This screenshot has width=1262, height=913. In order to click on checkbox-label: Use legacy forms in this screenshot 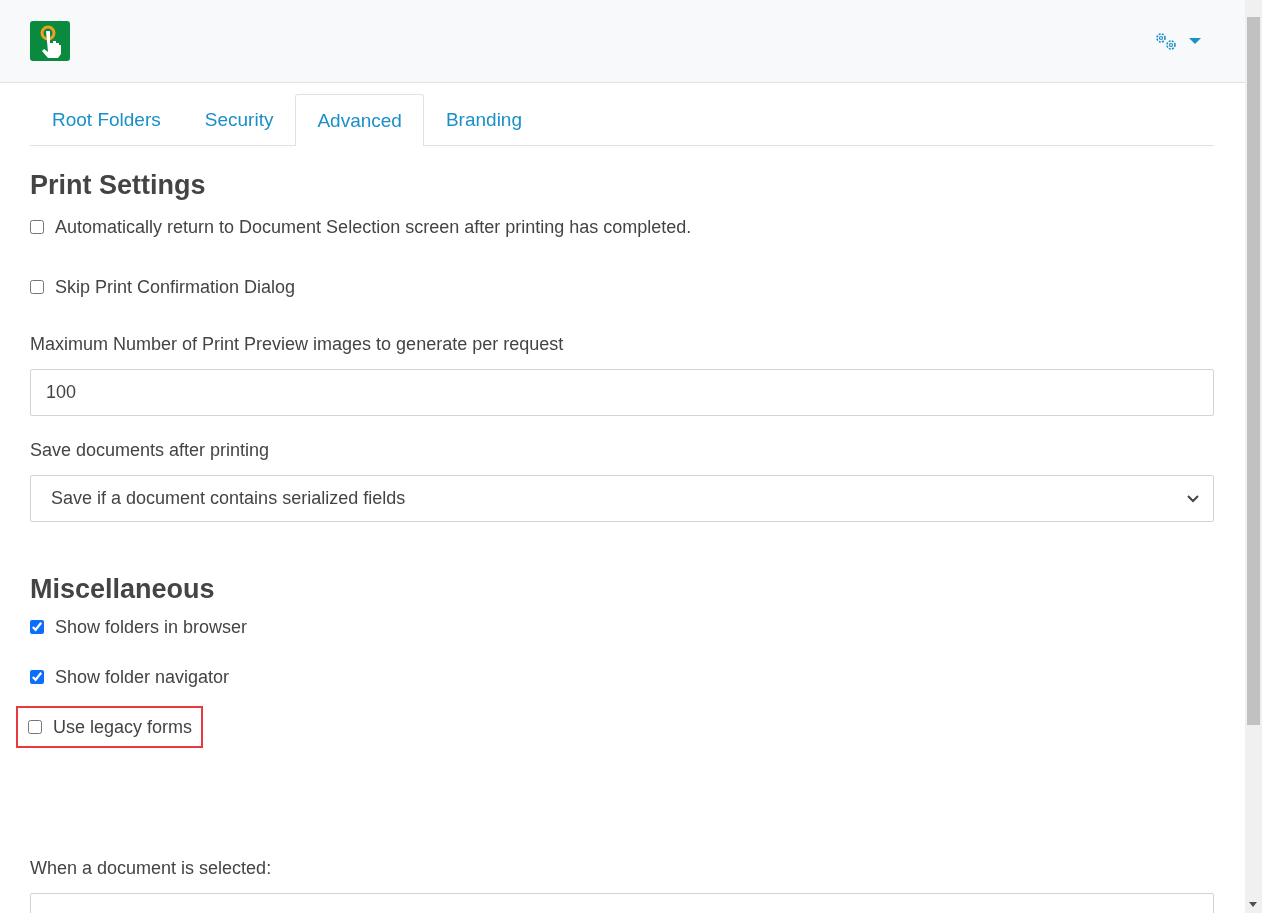, I will do `click(123, 727)`.